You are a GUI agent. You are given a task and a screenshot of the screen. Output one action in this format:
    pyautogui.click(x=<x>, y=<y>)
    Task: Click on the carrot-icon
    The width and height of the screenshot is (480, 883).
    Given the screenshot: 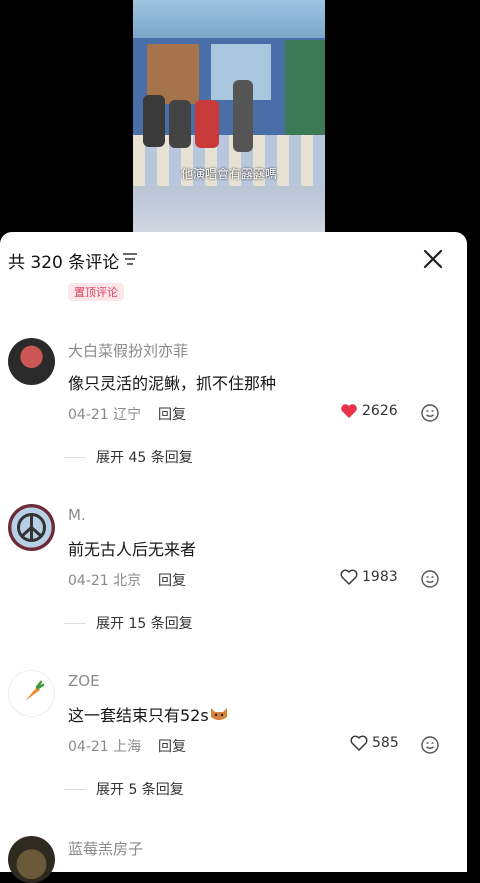 What is the action you would take?
    pyautogui.click(x=35, y=690)
    